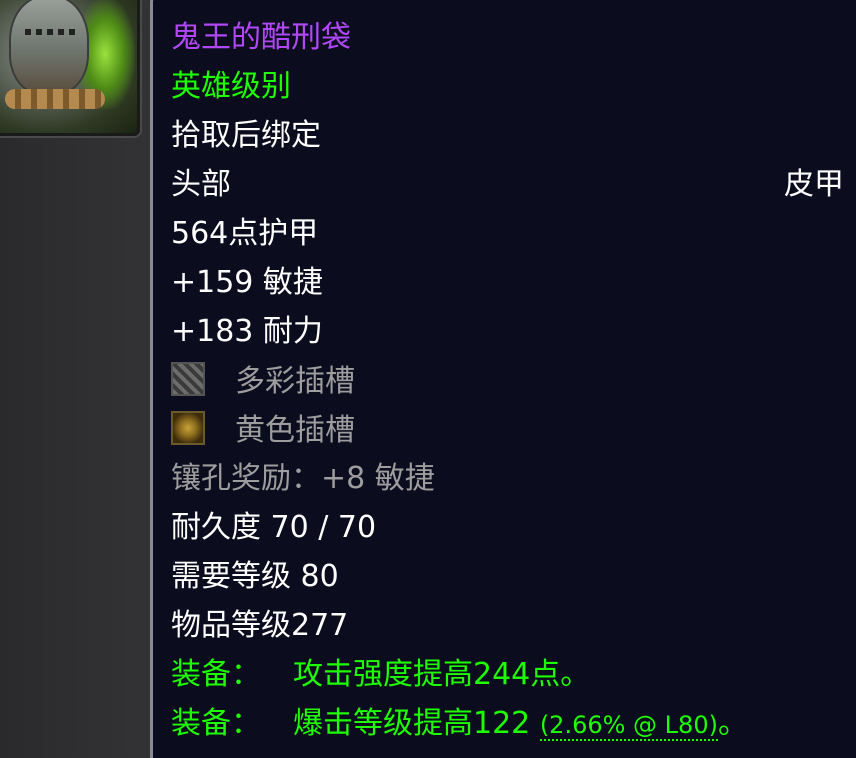 Image resolution: width=856 pixels, height=758 pixels. What do you see at coordinates (255, 576) in the screenshot?
I see `item-required-level: 需要等级 80` at bounding box center [255, 576].